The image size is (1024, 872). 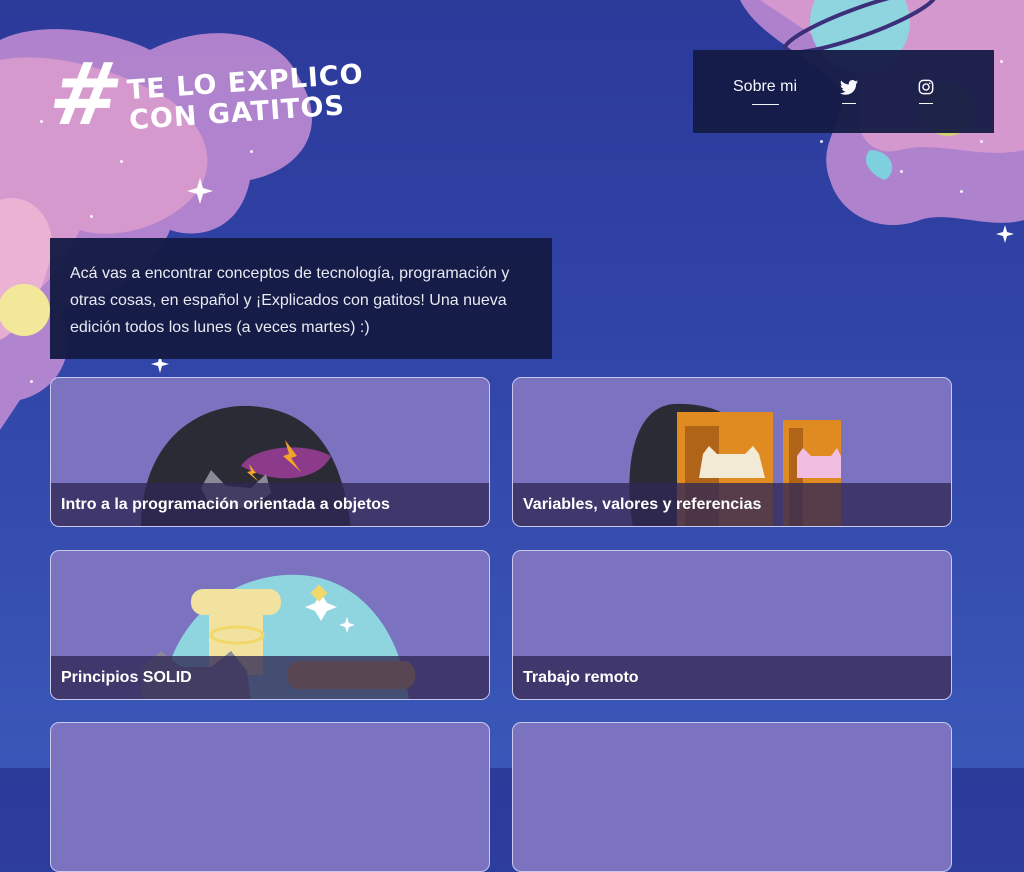 I want to click on post-card: Variables, valores y referencias, so click(x=732, y=452).